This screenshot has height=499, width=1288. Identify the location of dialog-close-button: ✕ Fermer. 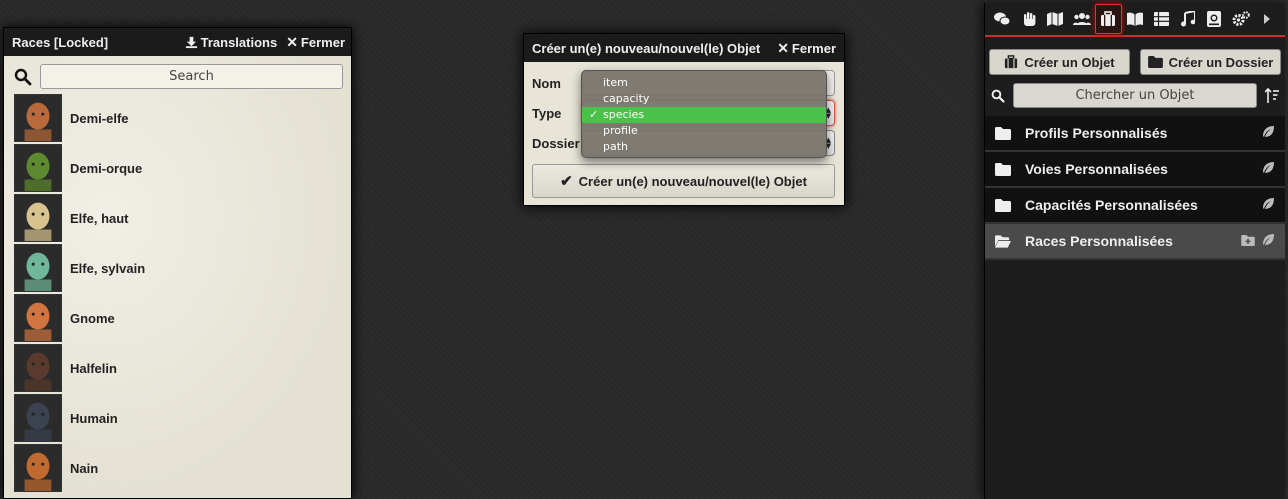
(806, 48).